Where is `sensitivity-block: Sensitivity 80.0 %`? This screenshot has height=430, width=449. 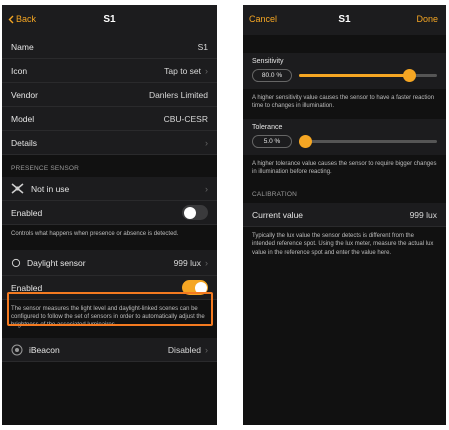
sensitivity-block: Sensitivity 80.0 % is located at coordinates (344, 71).